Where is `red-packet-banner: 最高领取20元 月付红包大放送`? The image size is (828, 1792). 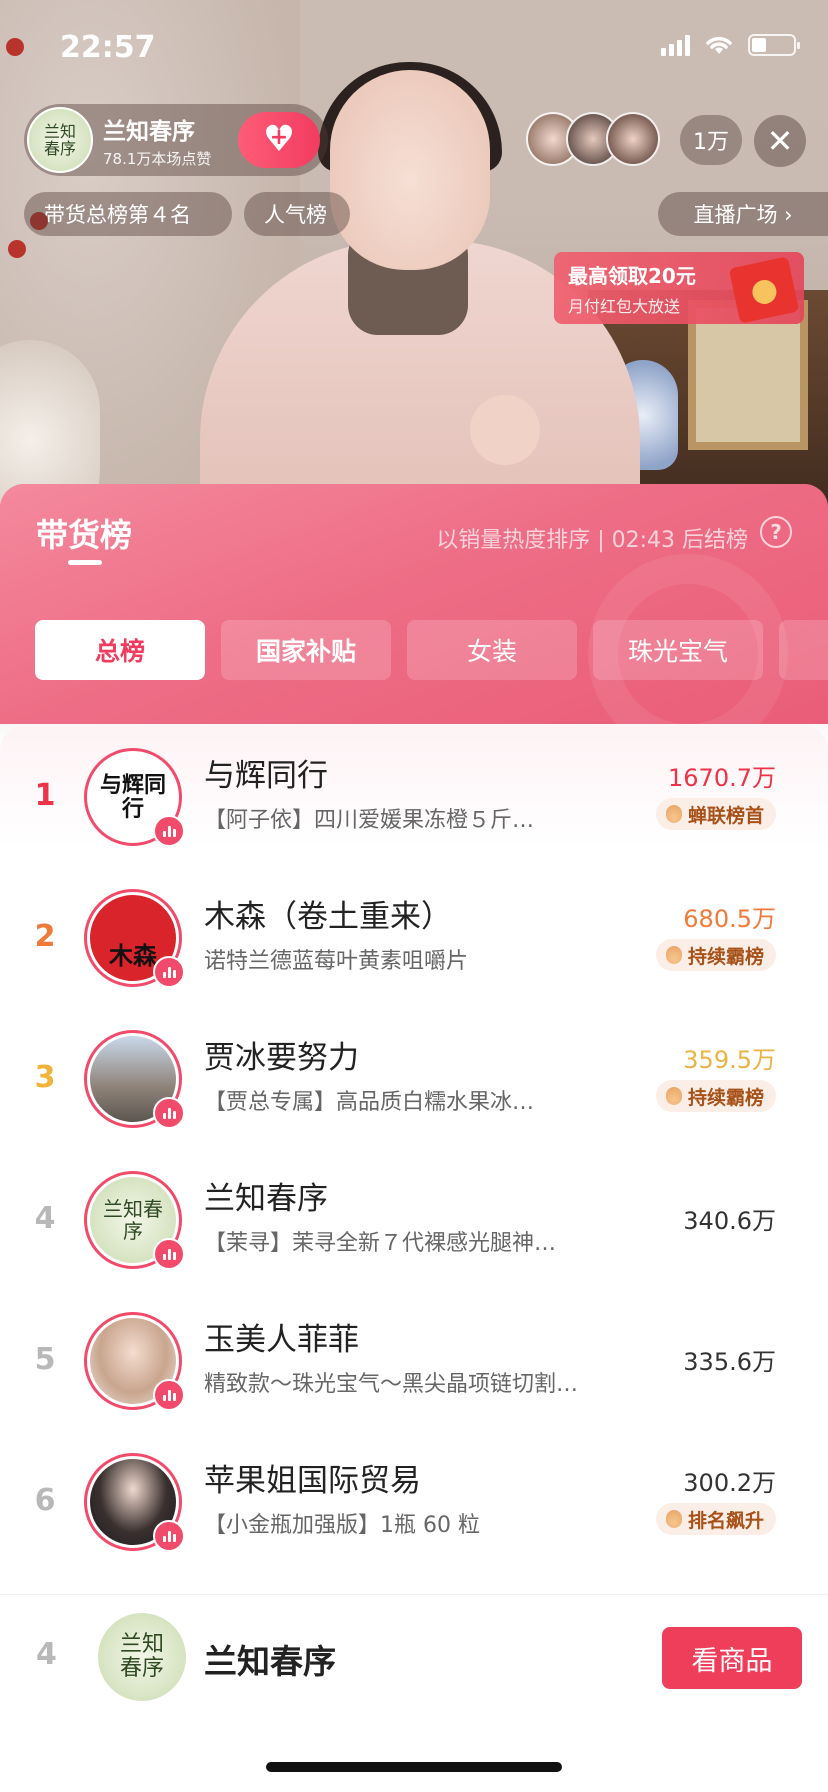 red-packet-banner: 最高领取20元 月付红包大放送 is located at coordinates (679, 288).